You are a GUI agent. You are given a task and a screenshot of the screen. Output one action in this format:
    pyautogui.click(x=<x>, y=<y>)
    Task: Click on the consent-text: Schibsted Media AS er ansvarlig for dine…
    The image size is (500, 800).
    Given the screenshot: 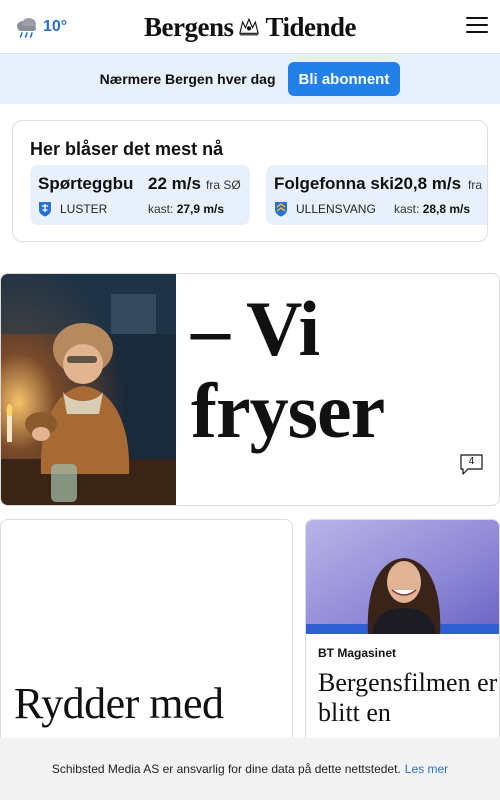 What is the action you would take?
    pyautogui.click(x=226, y=769)
    